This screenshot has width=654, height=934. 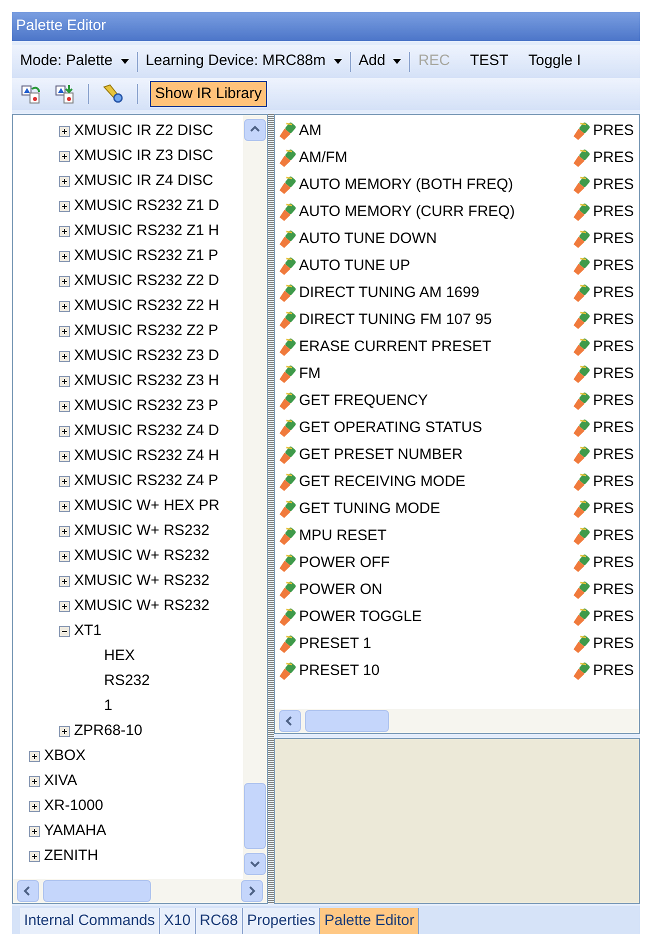 What do you see at coordinates (147, 381) in the screenshot?
I see `tree-item: XMUSIC RS232 Z3 H` at bounding box center [147, 381].